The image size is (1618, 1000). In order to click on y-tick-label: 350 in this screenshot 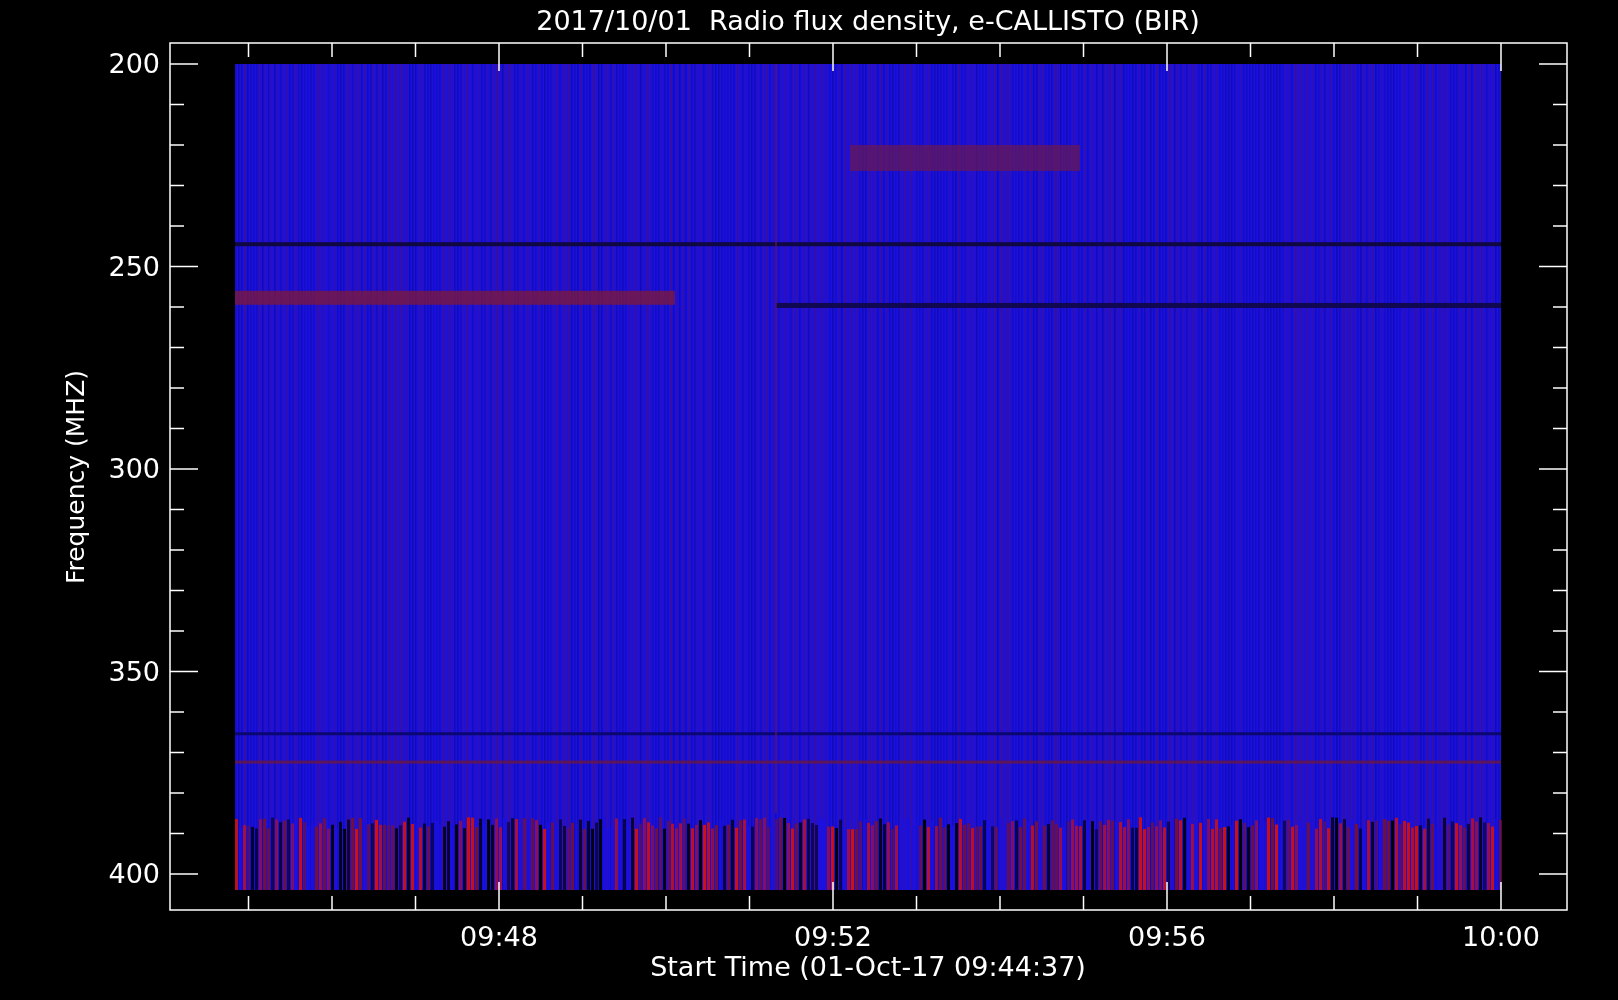, I will do `click(134, 671)`.